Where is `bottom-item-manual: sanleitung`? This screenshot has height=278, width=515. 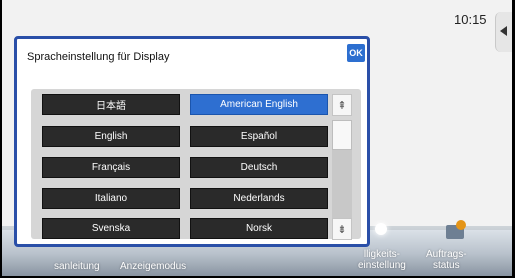
bottom-item-manual: sanleitung is located at coordinates (77, 266).